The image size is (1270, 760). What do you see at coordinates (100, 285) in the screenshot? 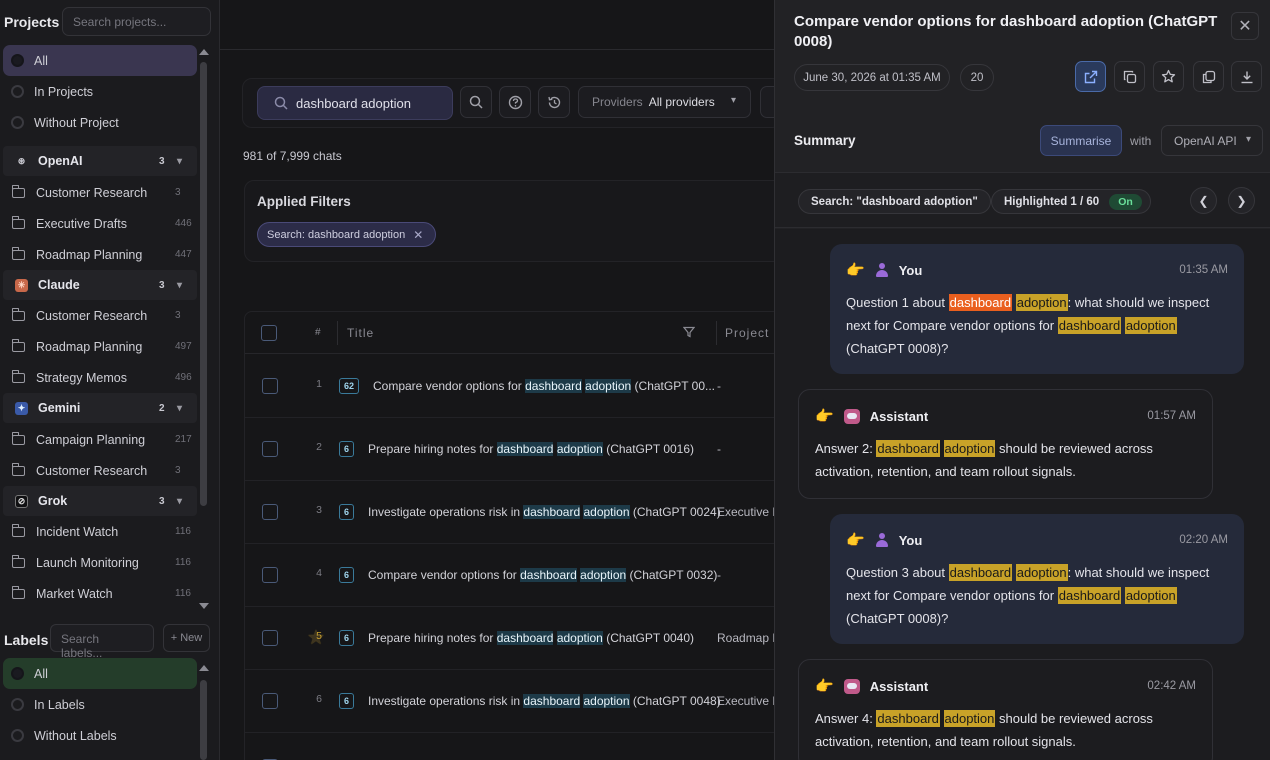
I see `provider-claude: ✳ Claude 3 ▾` at bounding box center [100, 285].